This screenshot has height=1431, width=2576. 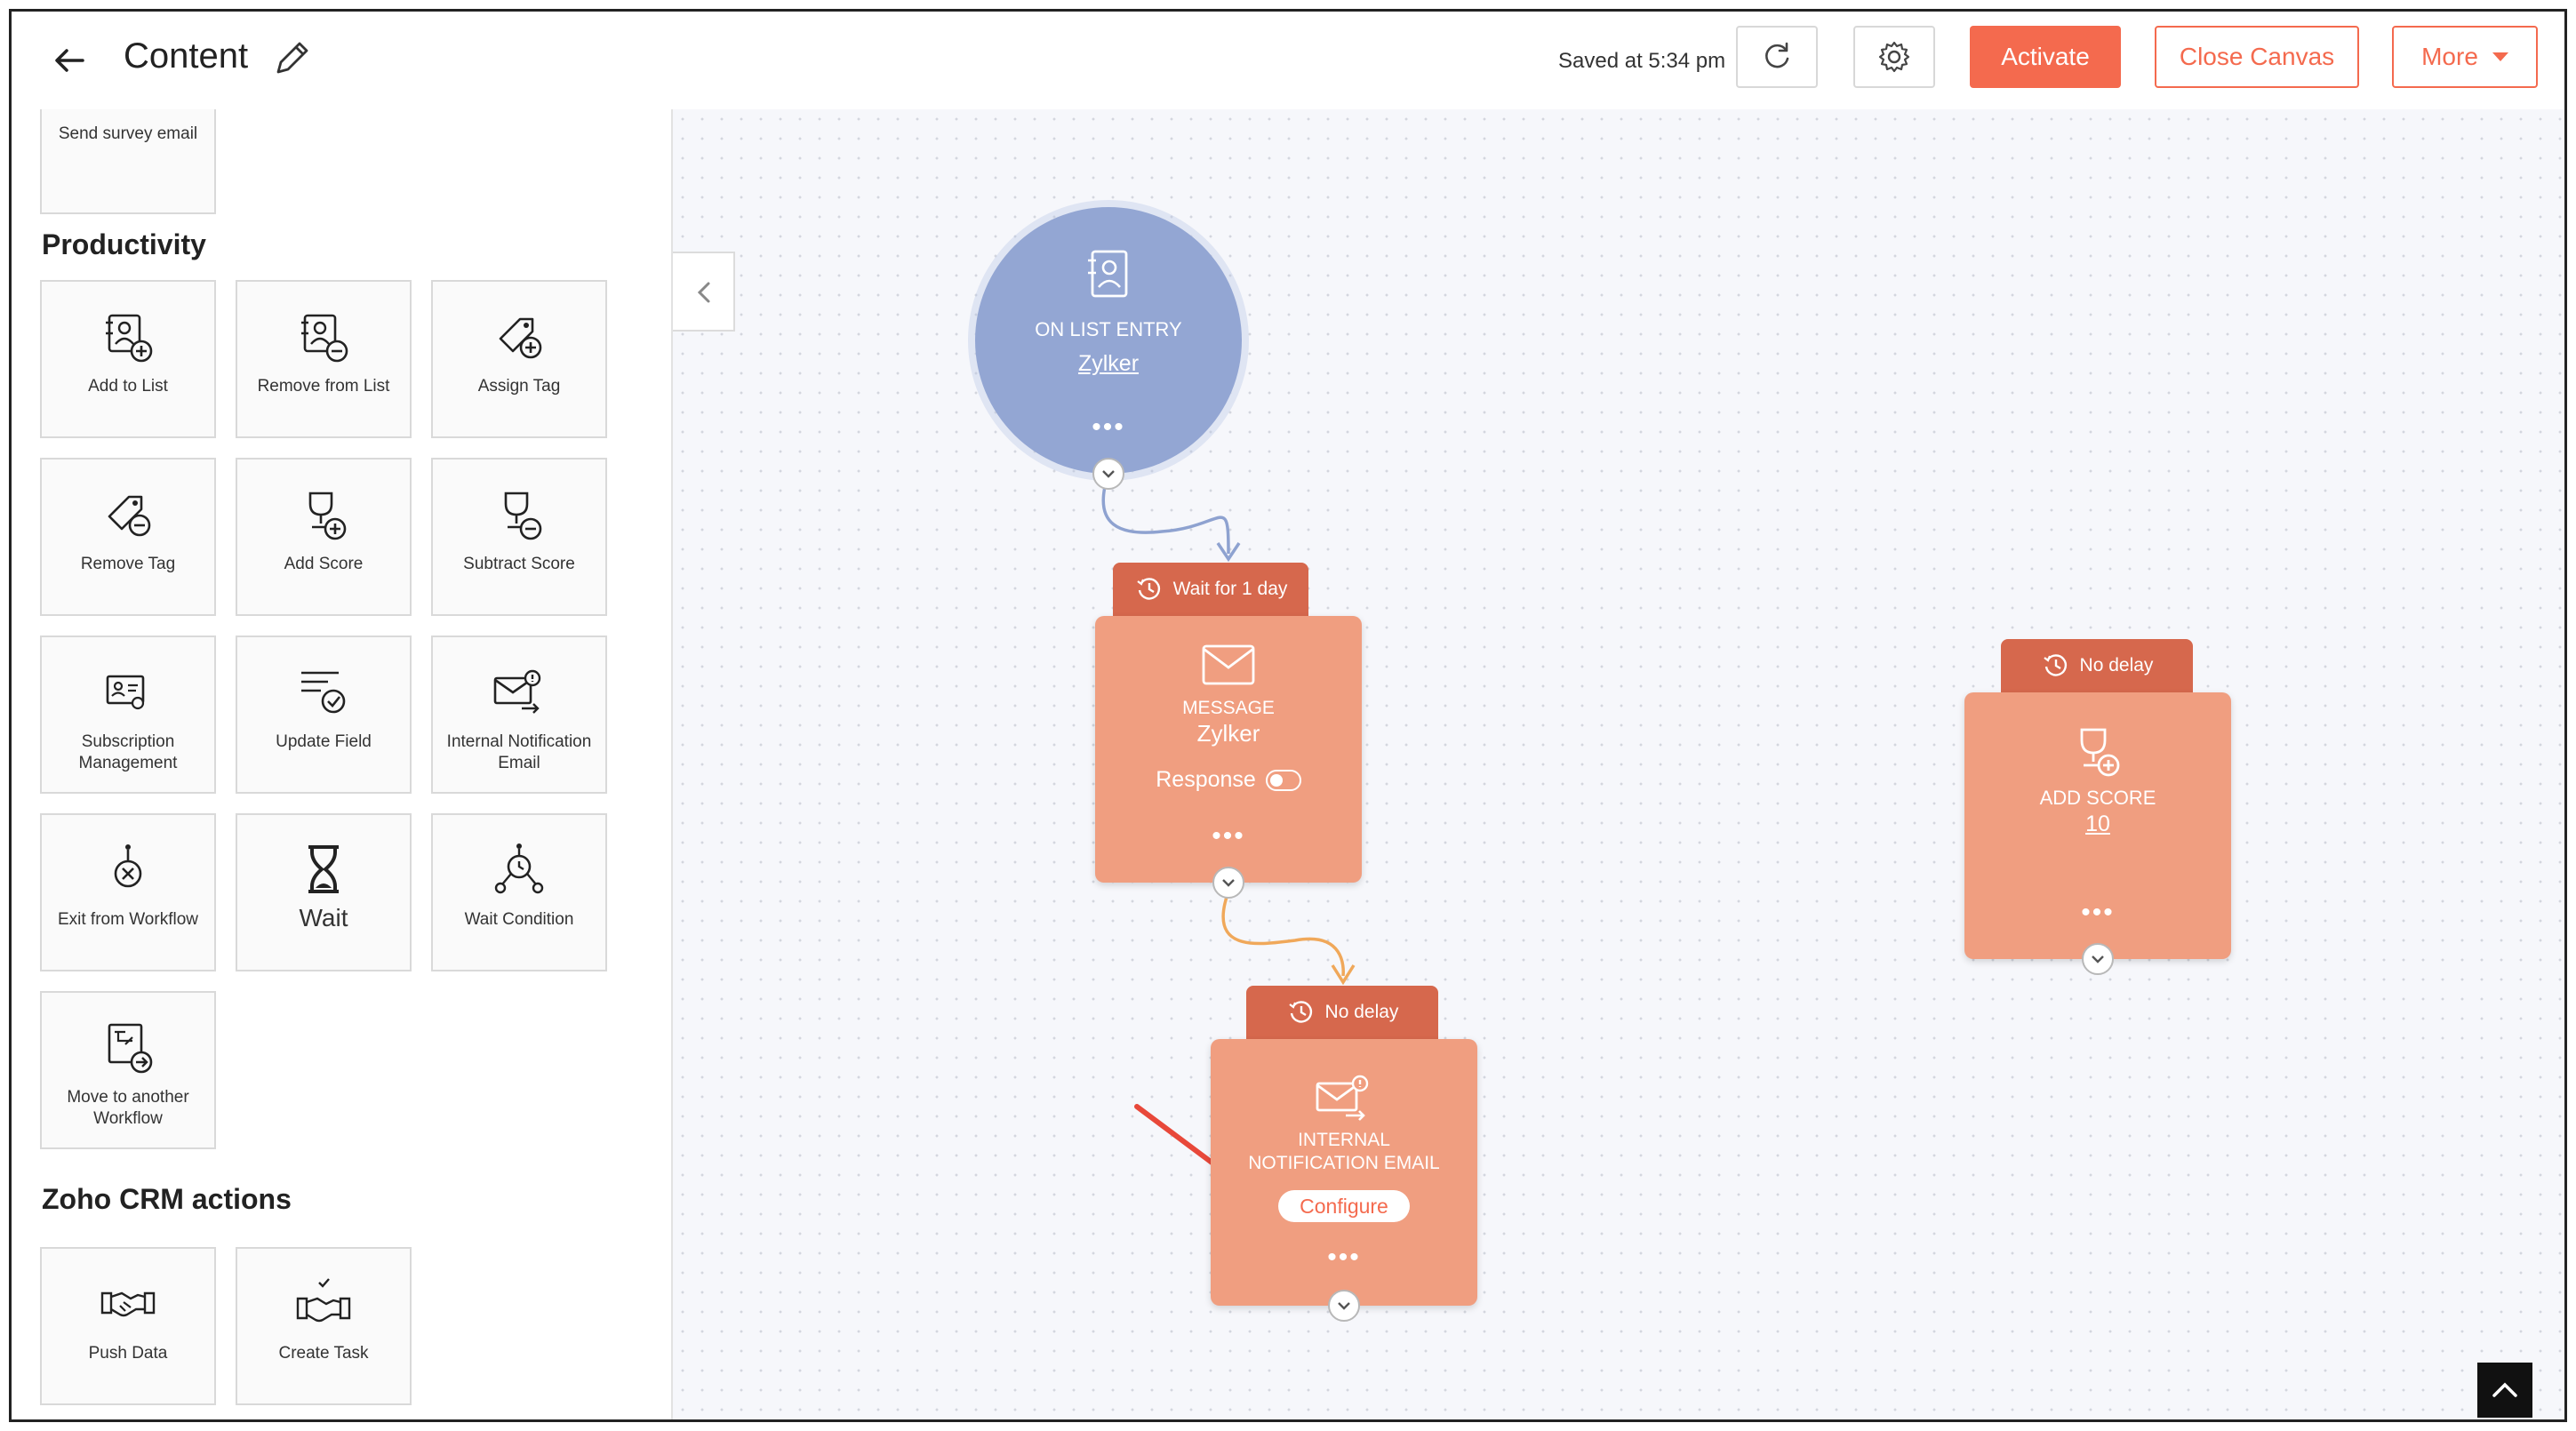 I want to click on tile-subtract-score: Subtract Score, so click(x=519, y=537).